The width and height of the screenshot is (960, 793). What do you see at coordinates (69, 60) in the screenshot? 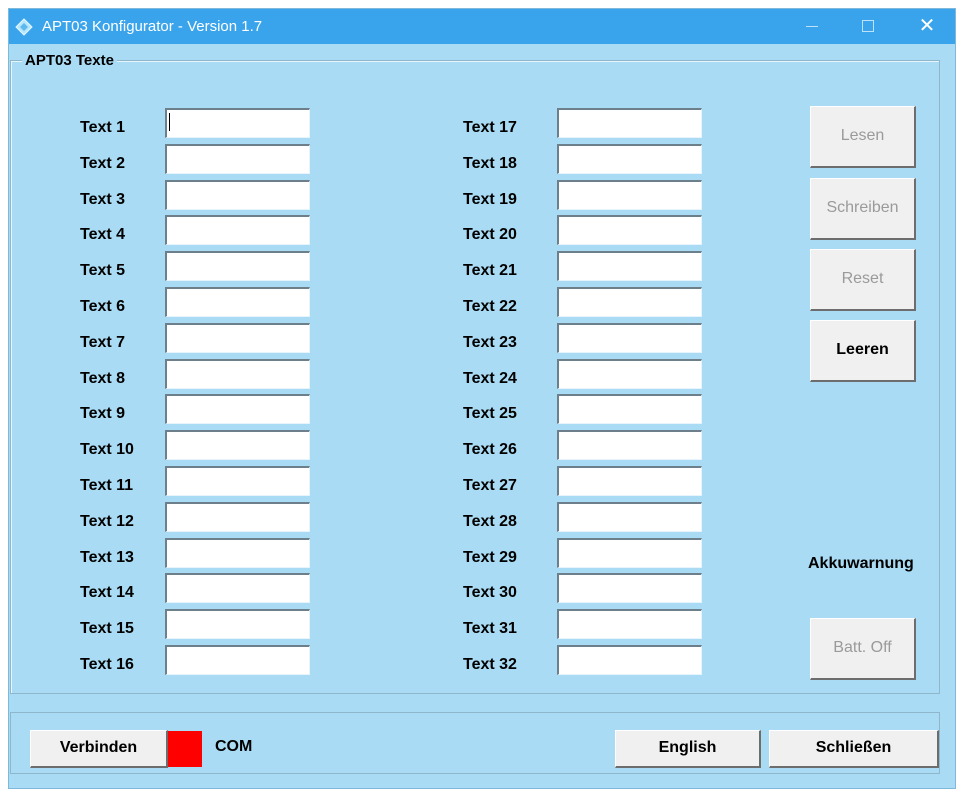
I see `groupbox-title: APT03 Texte` at bounding box center [69, 60].